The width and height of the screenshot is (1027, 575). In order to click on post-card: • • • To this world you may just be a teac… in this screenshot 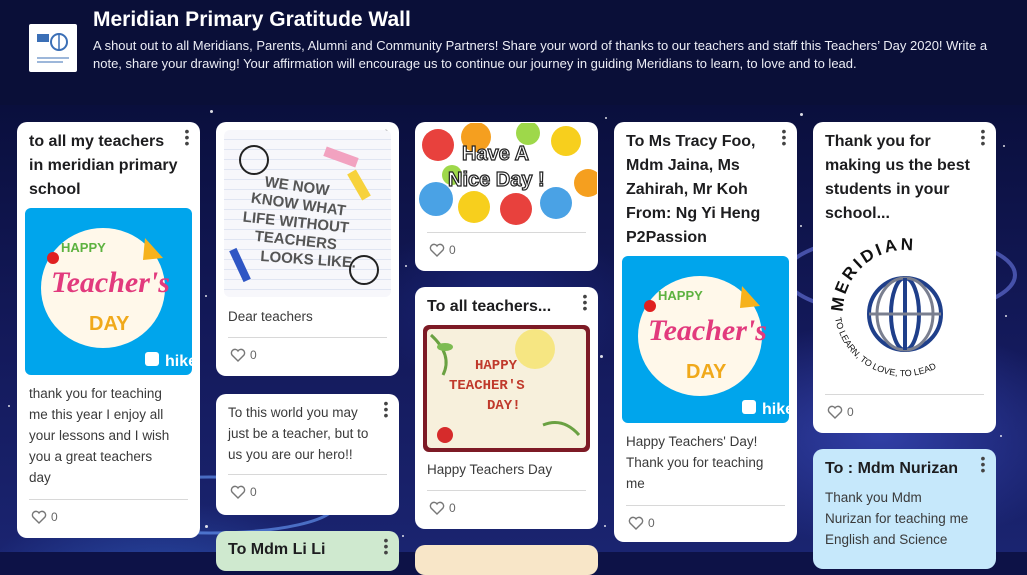, I will do `click(307, 454)`.